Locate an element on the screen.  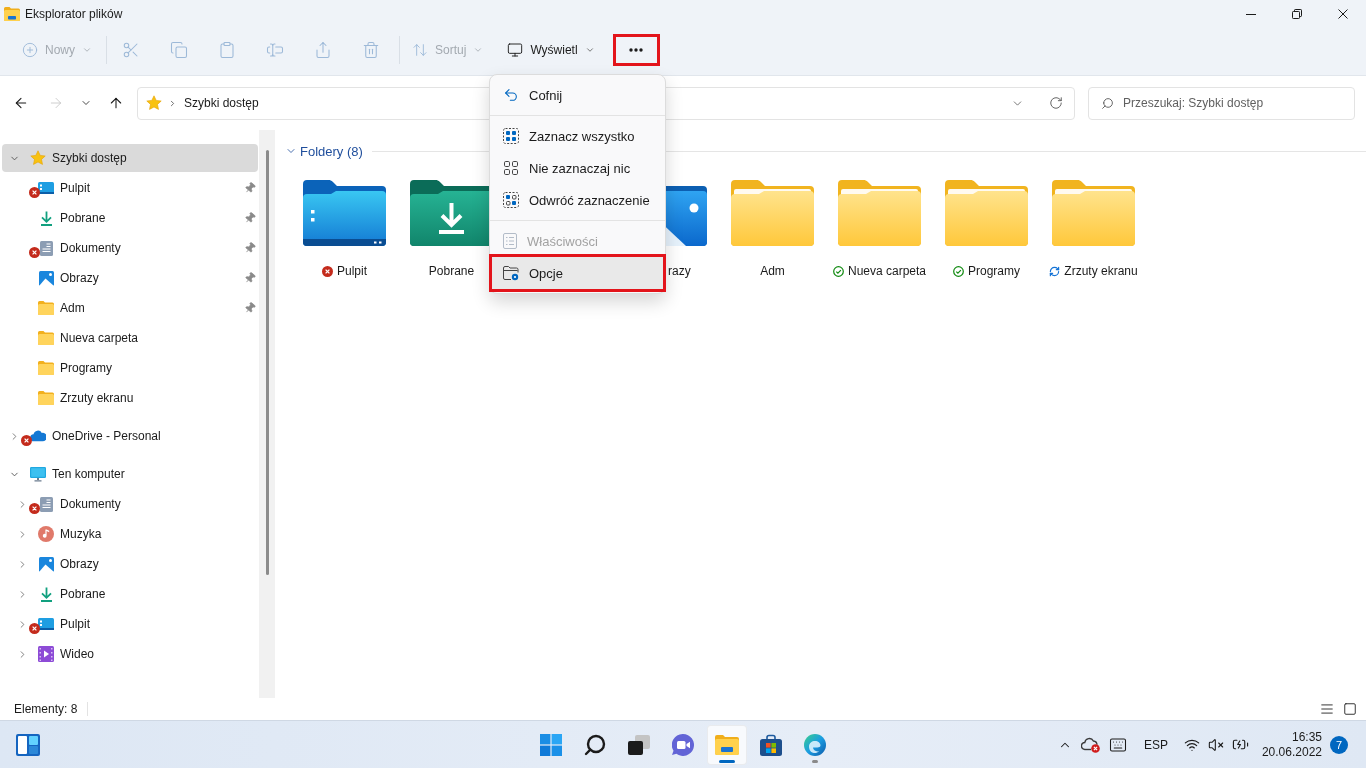
search-field: Przeszukaj: Szybki dostęp is located at coordinates (1221, 103).